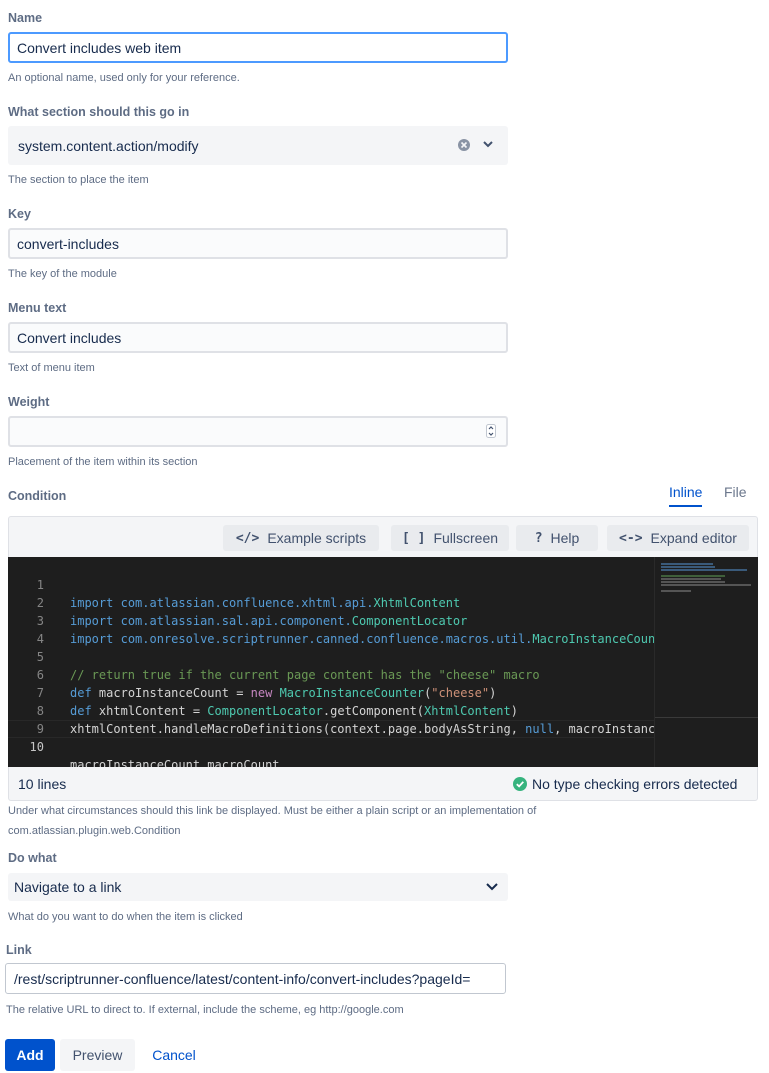  I want to click on tab-file-label: File, so click(735, 492).